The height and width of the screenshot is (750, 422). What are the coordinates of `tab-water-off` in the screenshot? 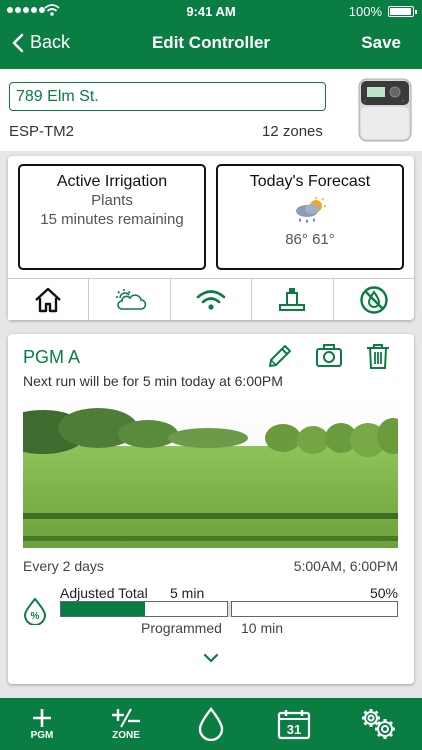 It's located at (373, 299).